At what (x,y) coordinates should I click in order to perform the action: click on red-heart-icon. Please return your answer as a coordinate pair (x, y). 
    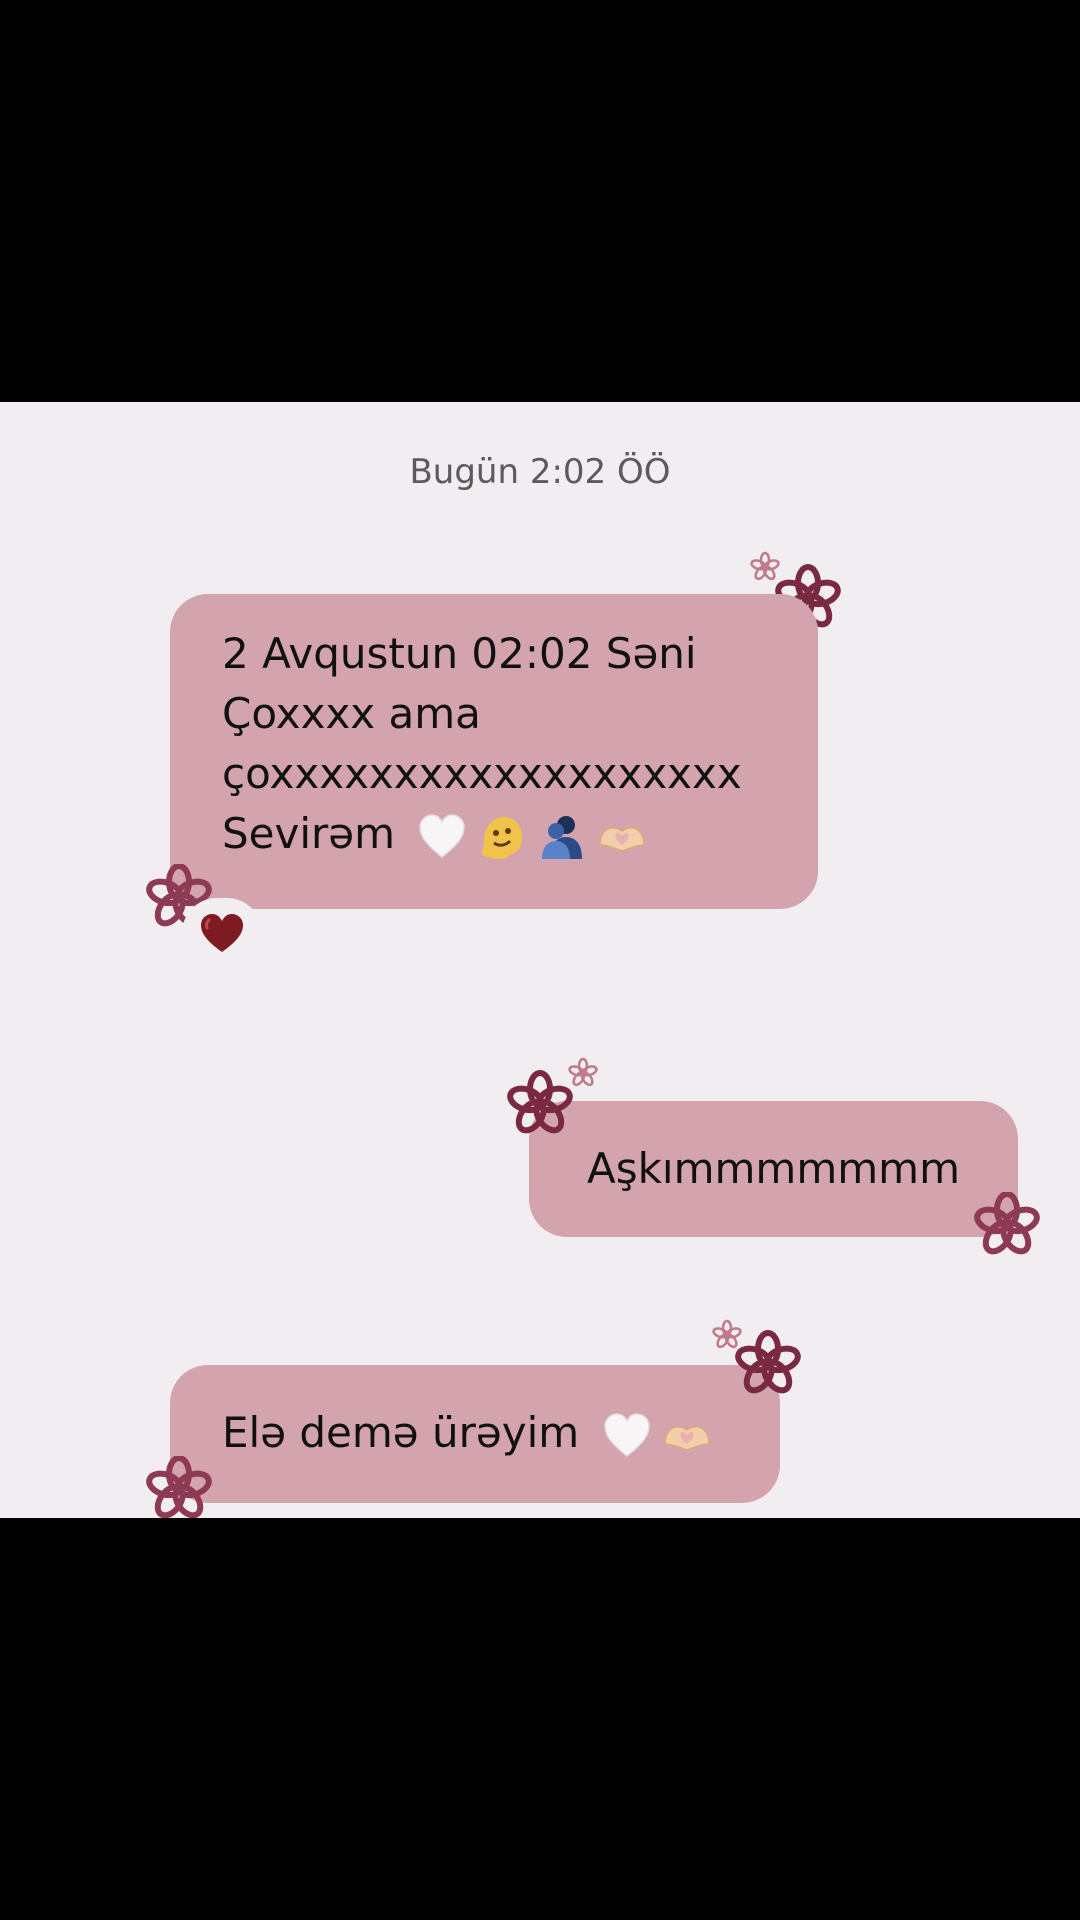
    Looking at the image, I should click on (222, 933).